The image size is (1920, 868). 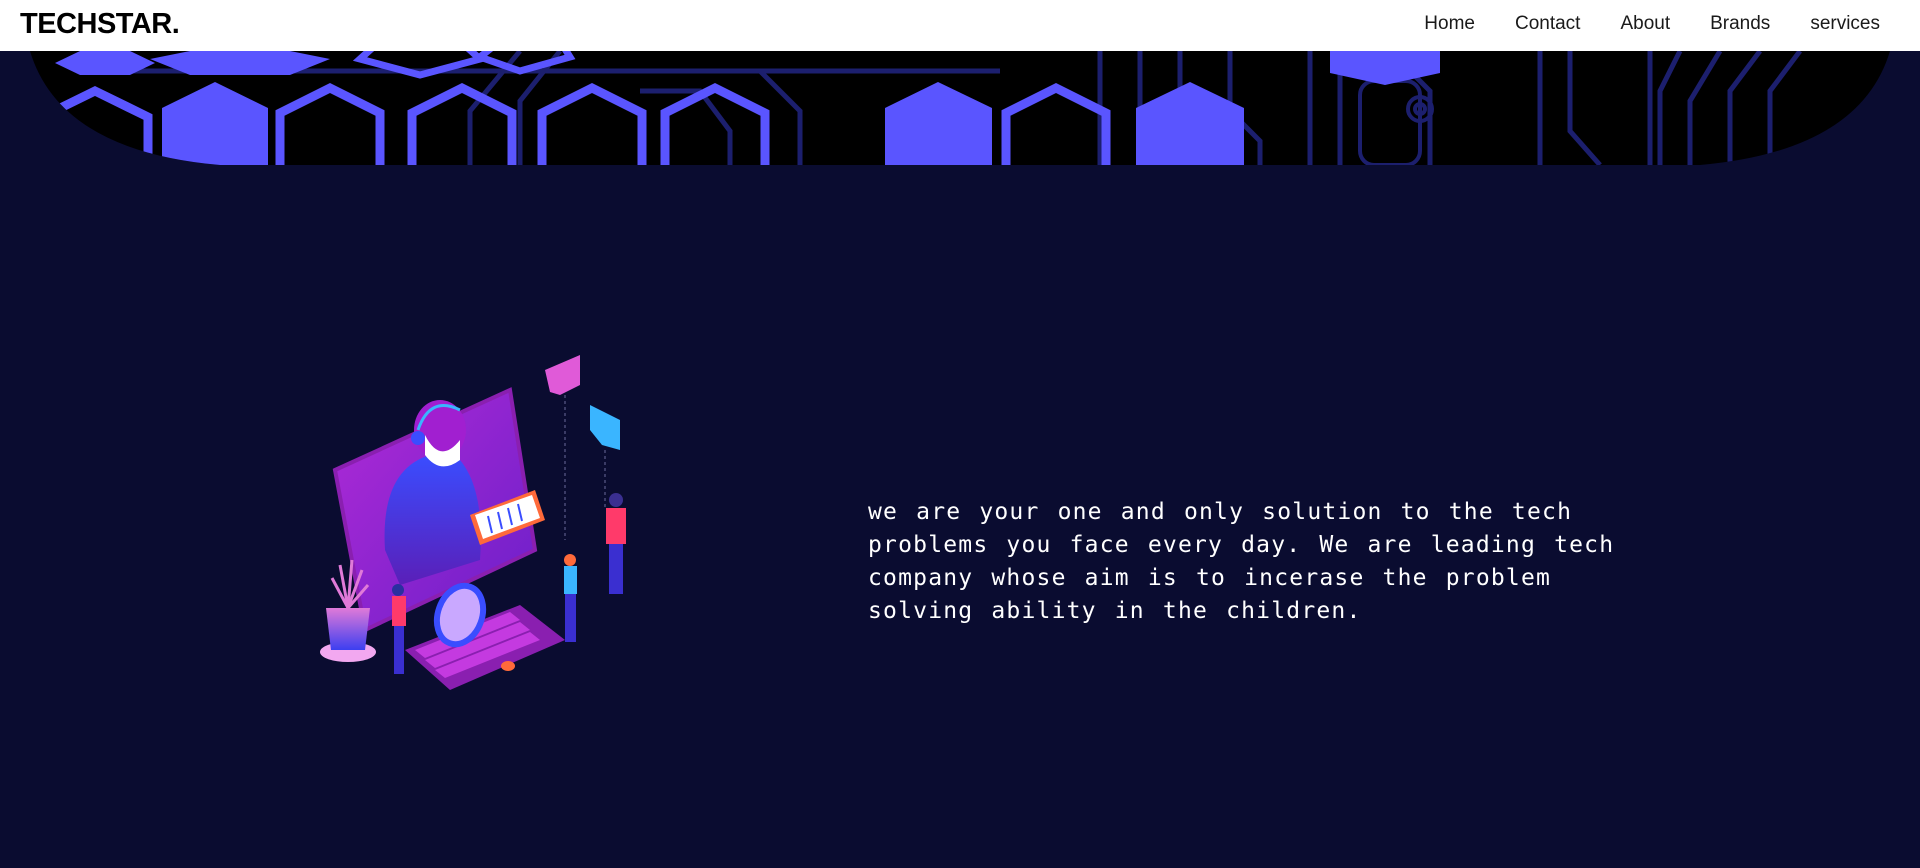 I want to click on support-agent-illustration, so click(x=480, y=535).